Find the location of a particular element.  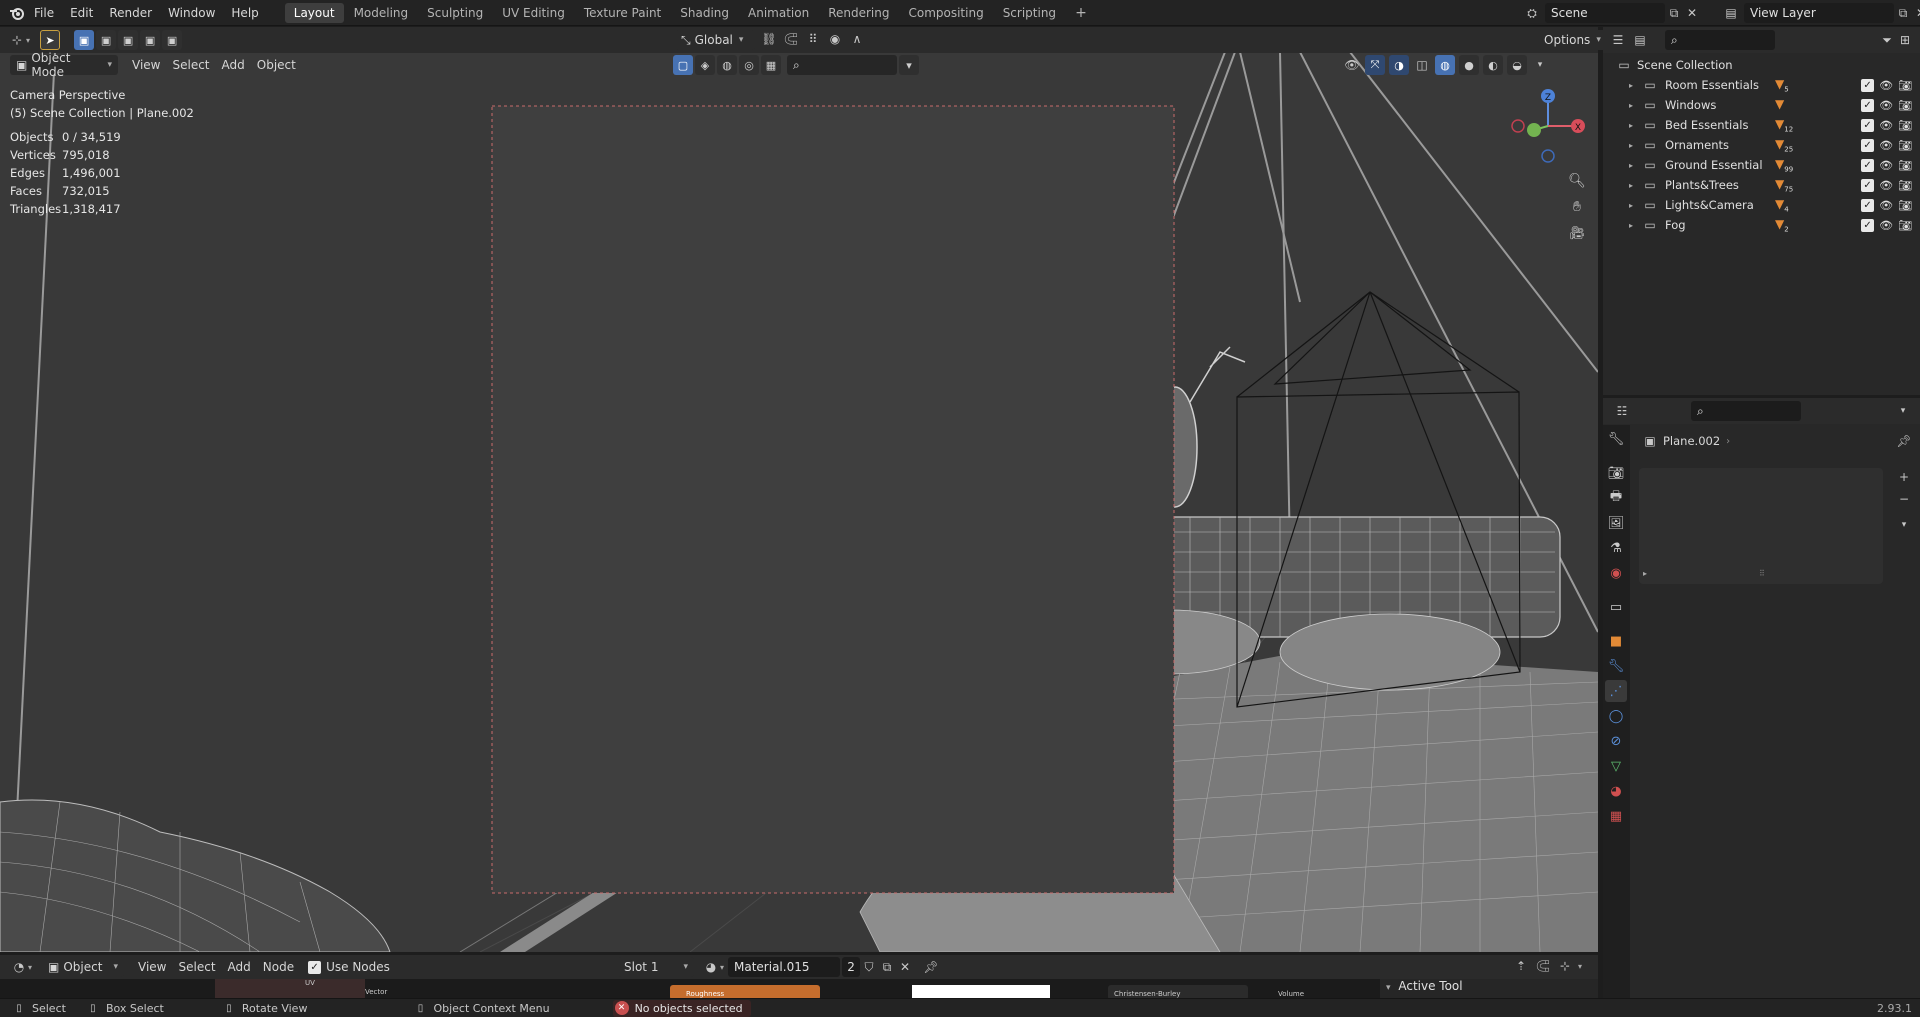

outliner-search-input: ⌕ is located at coordinates (1720, 40).